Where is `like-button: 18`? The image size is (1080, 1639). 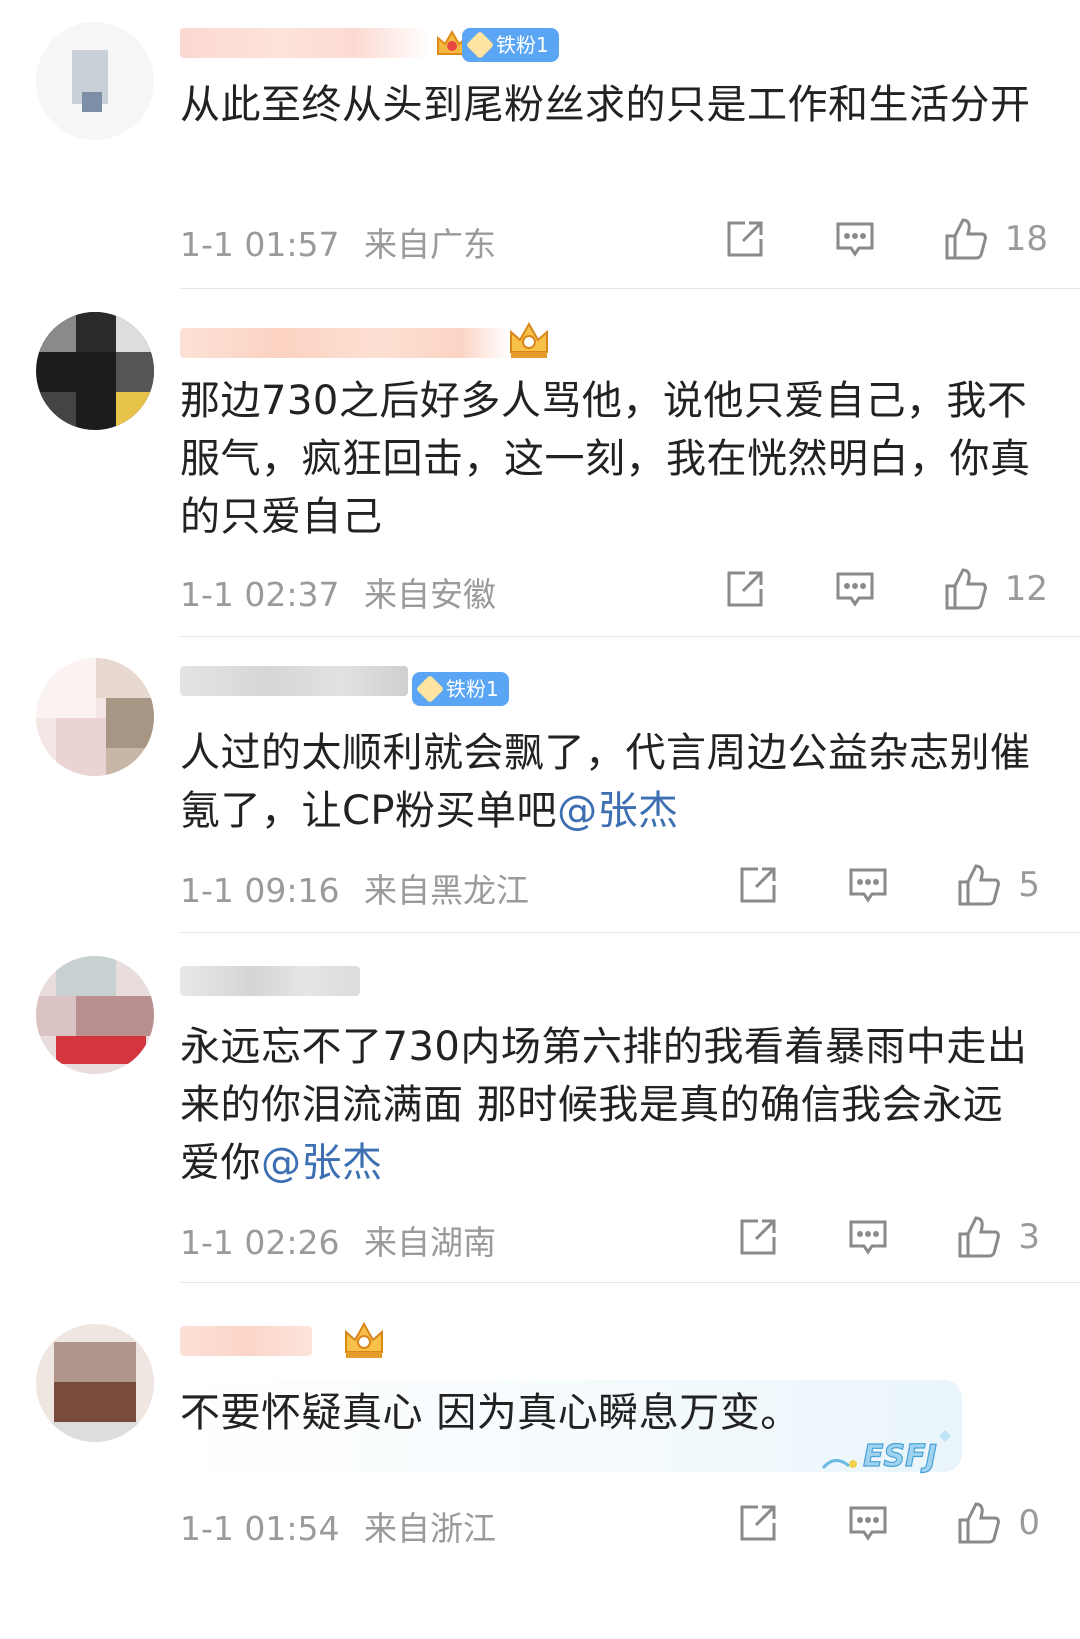 like-button: 18 is located at coordinates (995, 239).